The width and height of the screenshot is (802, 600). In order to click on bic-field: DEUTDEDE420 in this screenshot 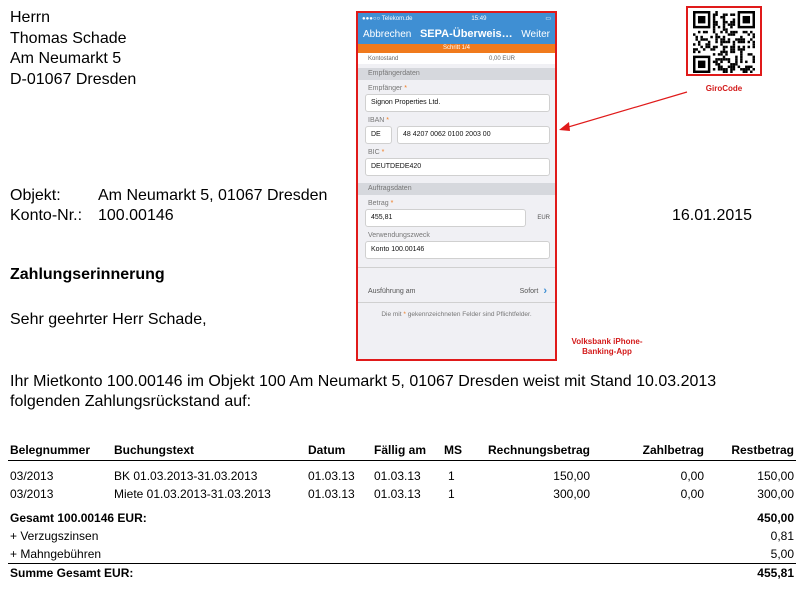, I will do `click(457, 167)`.